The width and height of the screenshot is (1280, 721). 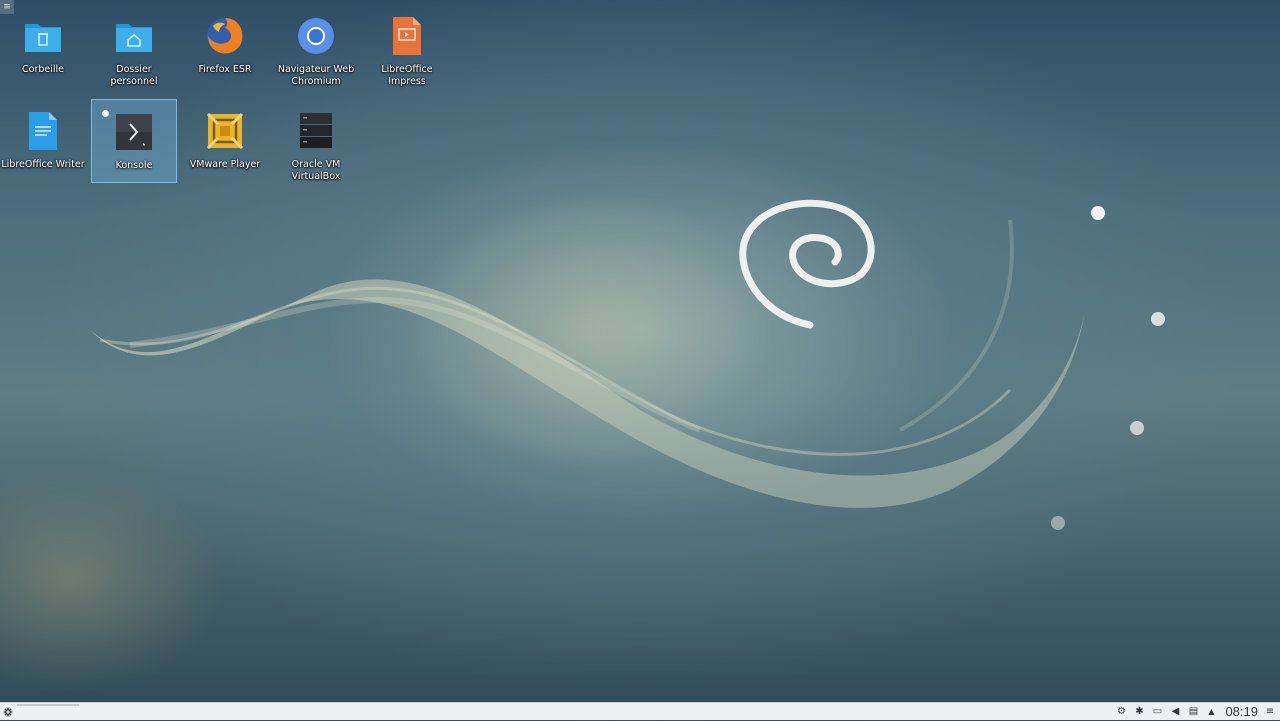 What do you see at coordinates (43, 131) in the screenshot?
I see `libreoffice-writer-icon` at bounding box center [43, 131].